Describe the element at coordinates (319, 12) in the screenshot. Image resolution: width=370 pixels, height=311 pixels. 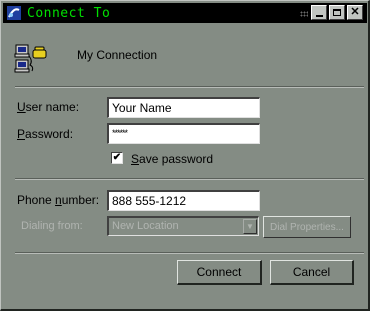
I see `minimize-button` at that location.